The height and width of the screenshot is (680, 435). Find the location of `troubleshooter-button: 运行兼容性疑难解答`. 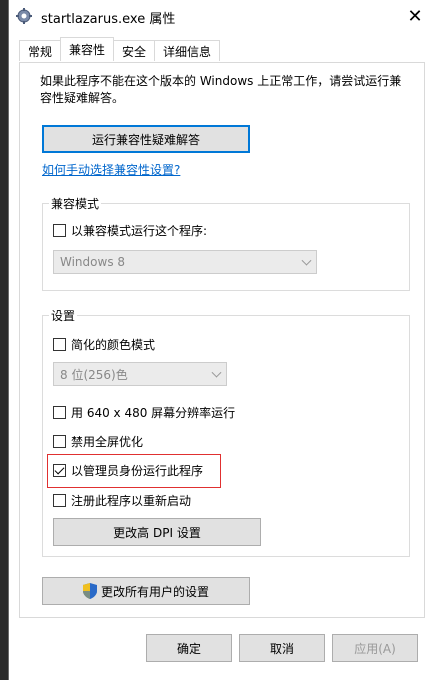

troubleshooter-button: 运行兼容性疑难解答 is located at coordinates (146, 139).